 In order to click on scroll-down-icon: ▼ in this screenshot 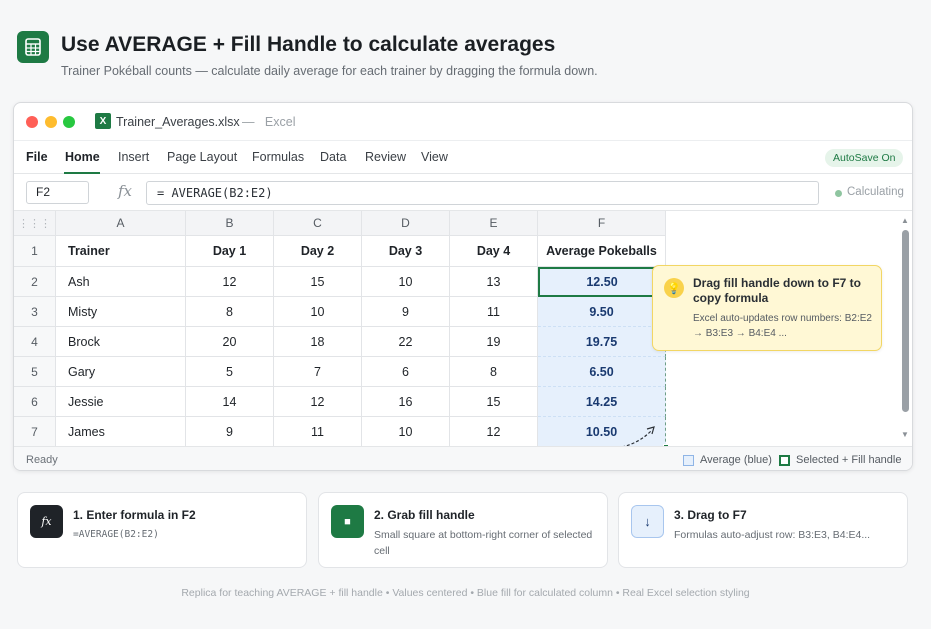, I will do `click(905, 434)`.